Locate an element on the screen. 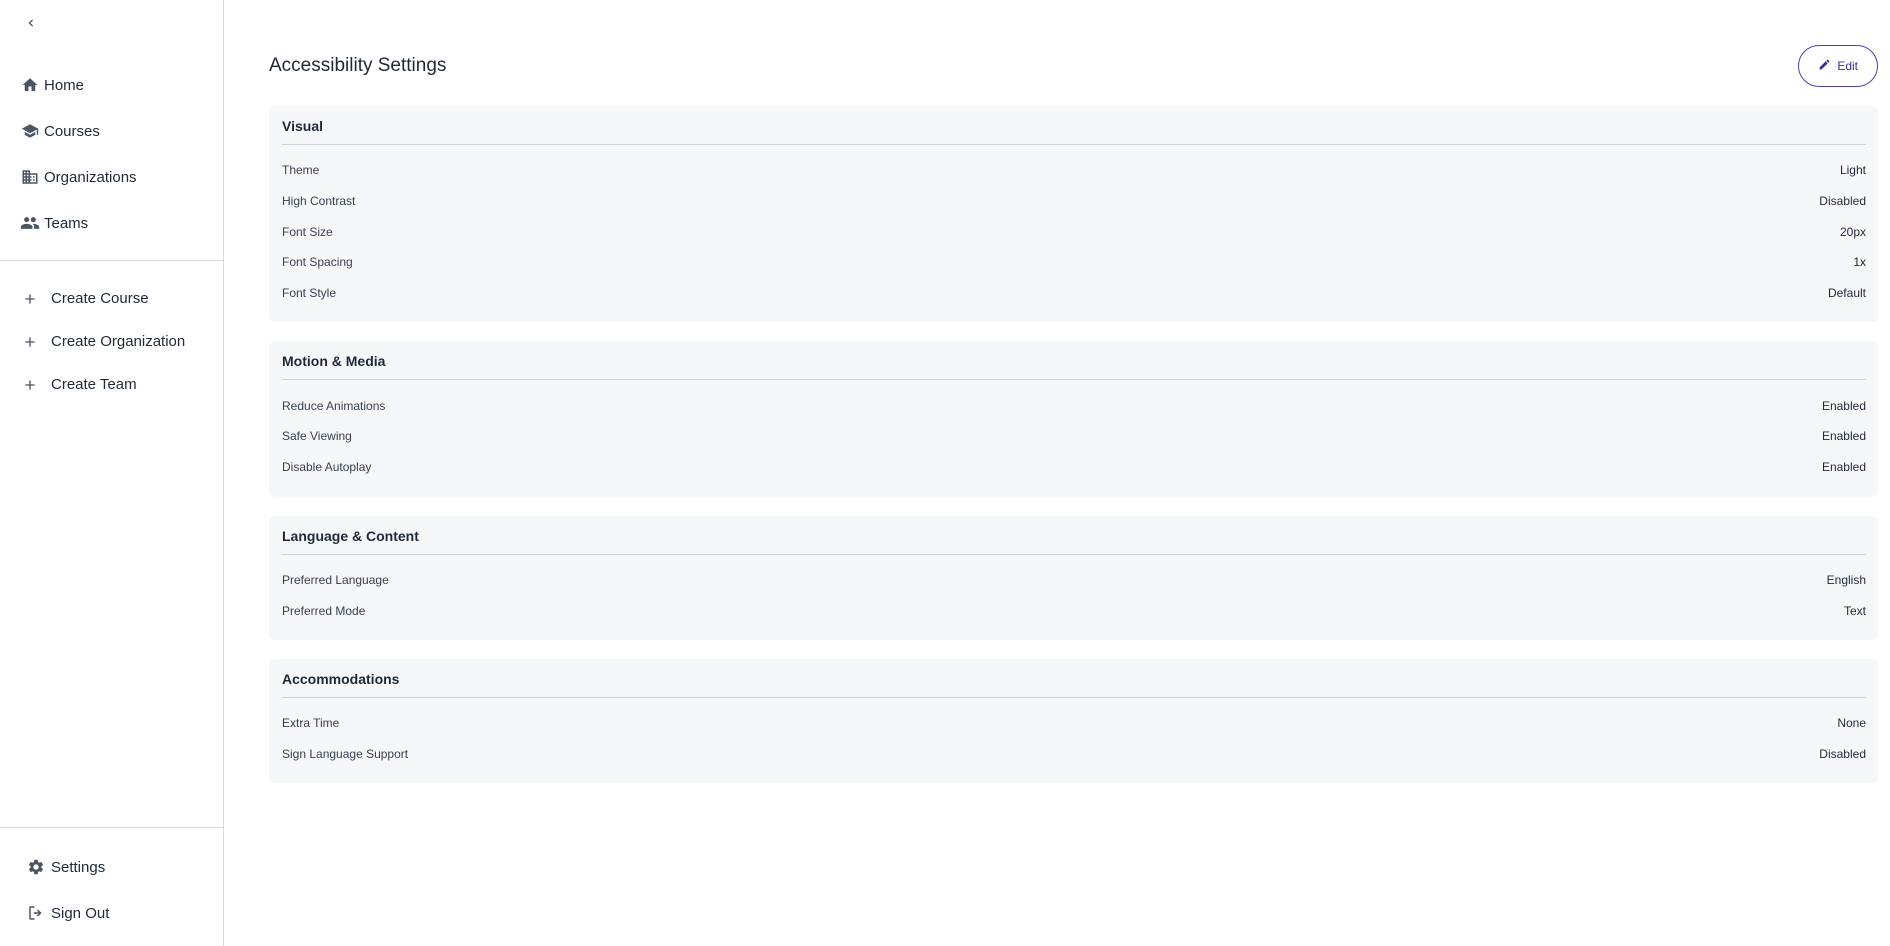  sidebar-divider is located at coordinates (111, 260).